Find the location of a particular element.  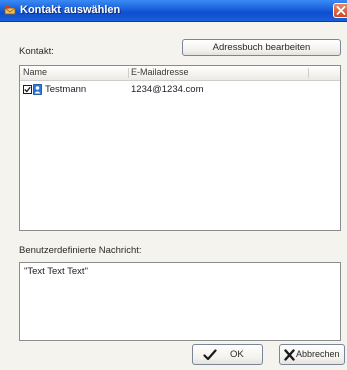

edit-address-book-button: Adressbuch bearbeiten is located at coordinates (261, 47).